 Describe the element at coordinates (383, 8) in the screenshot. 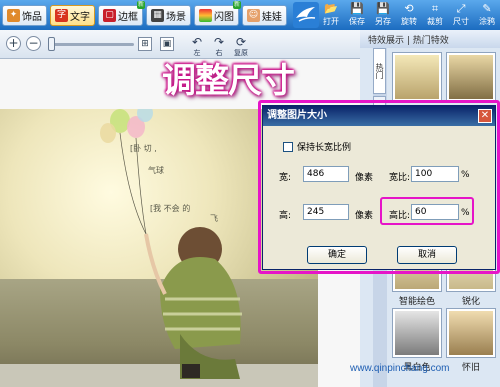

I see `save-as-icon: 💾` at that location.